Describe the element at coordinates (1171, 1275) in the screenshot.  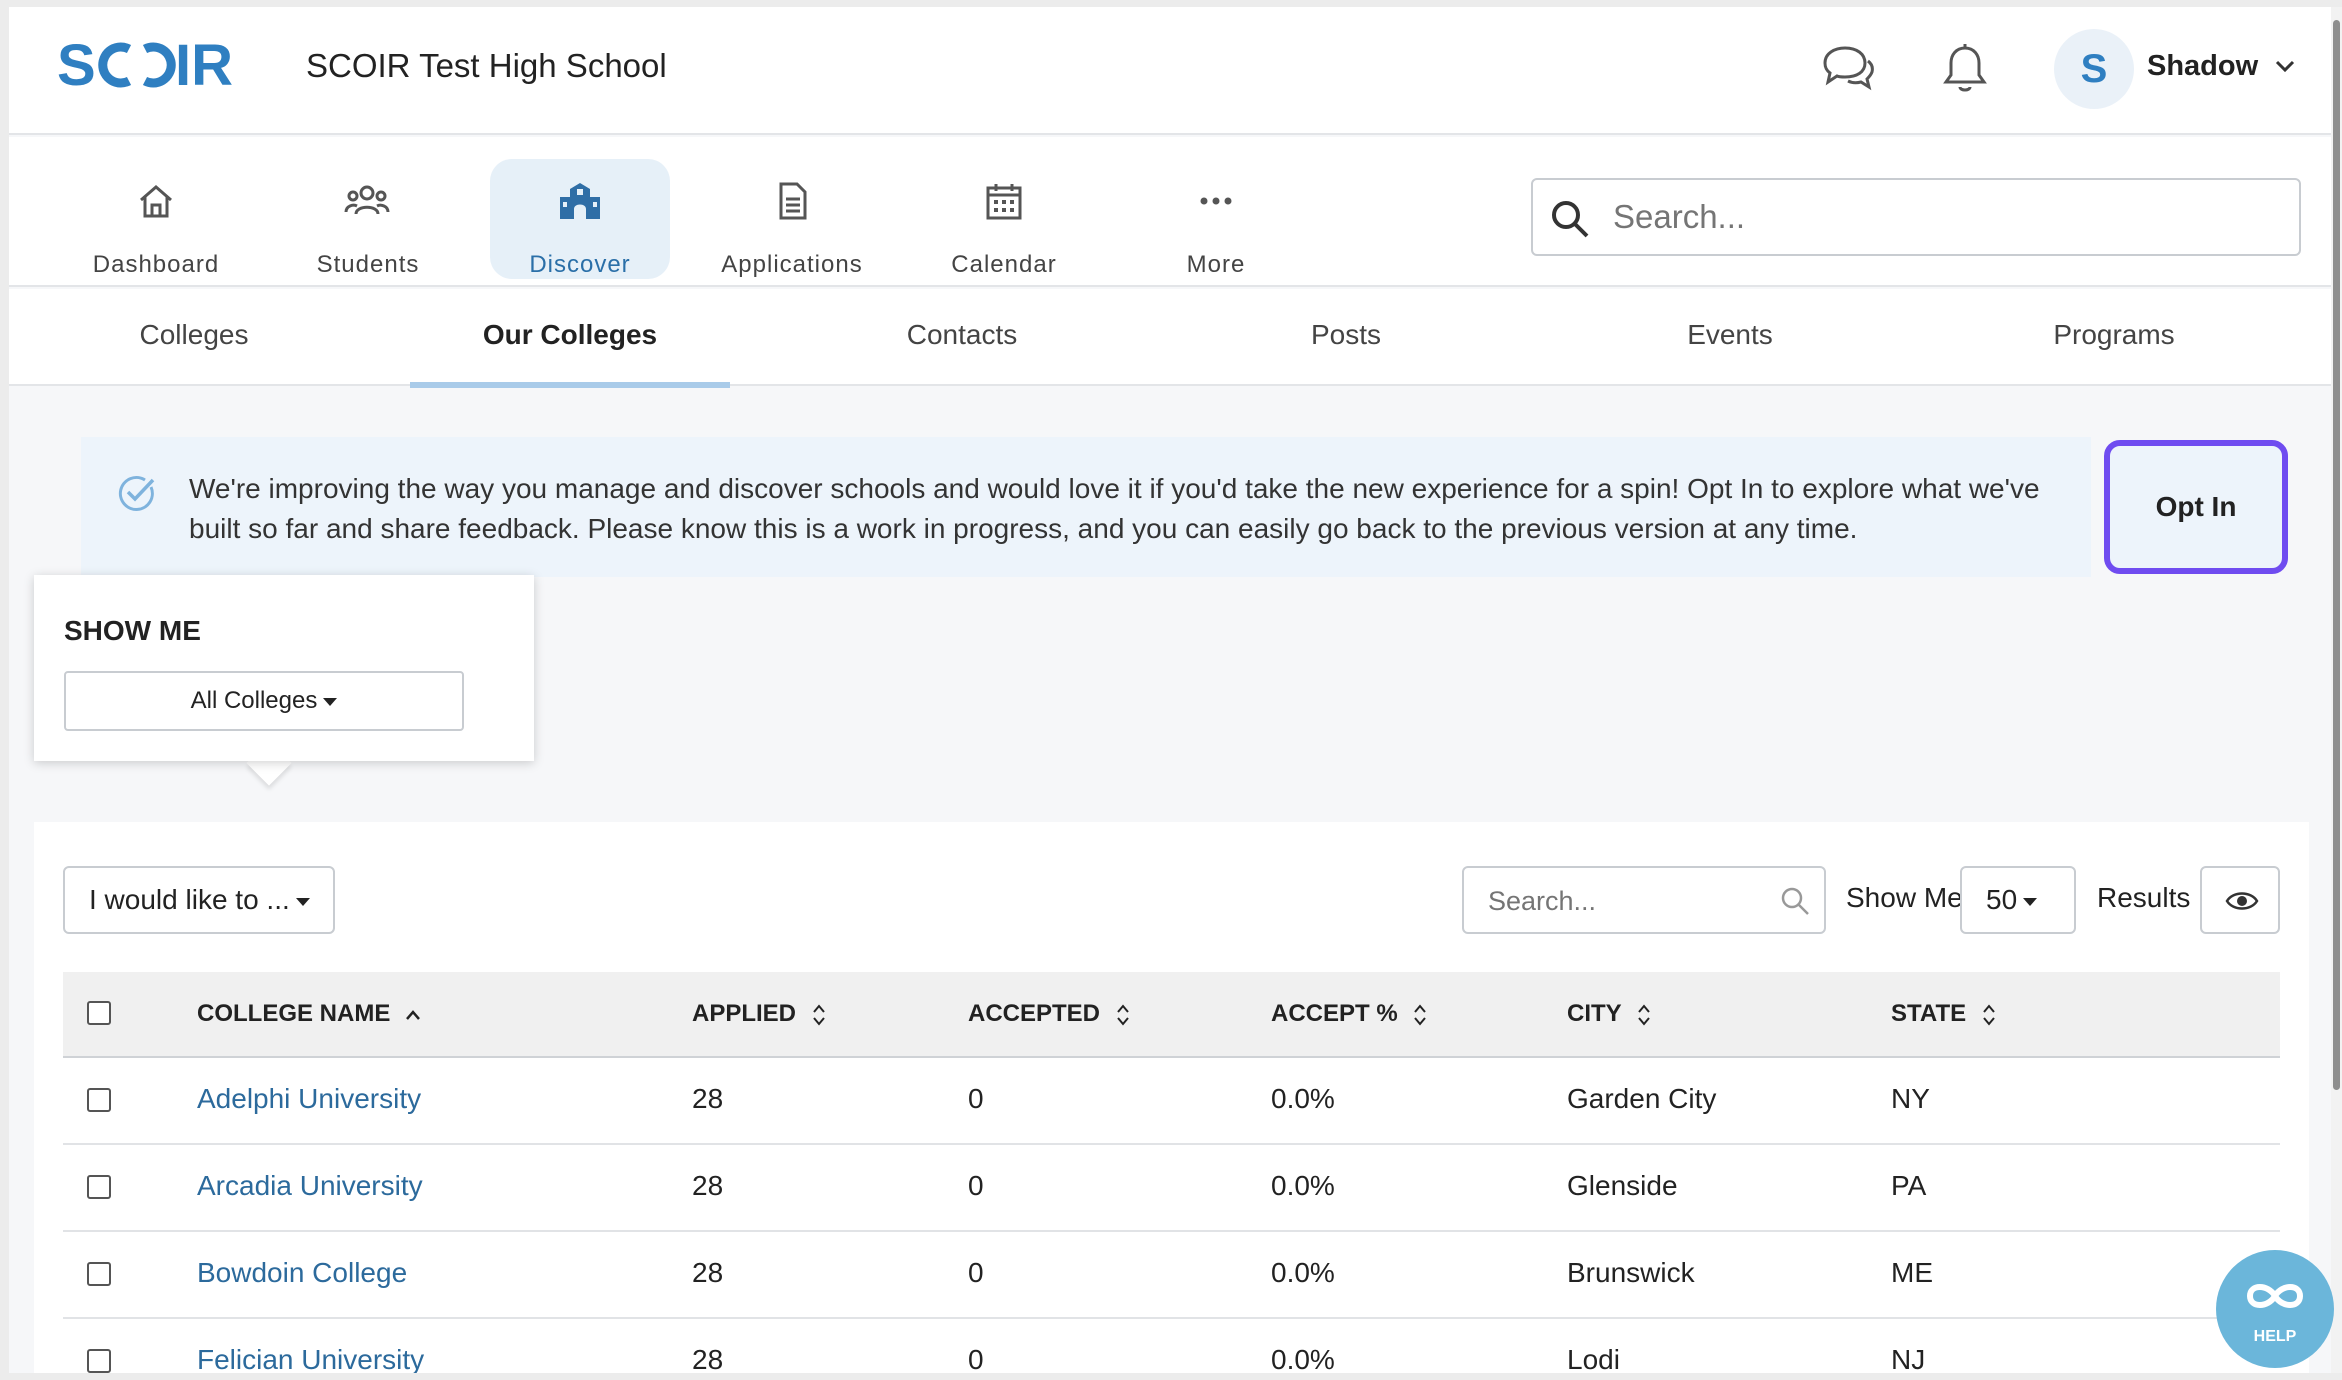
I see `table-row: Bowdoin College 28 0 0.0% Brunswick ME` at that location.